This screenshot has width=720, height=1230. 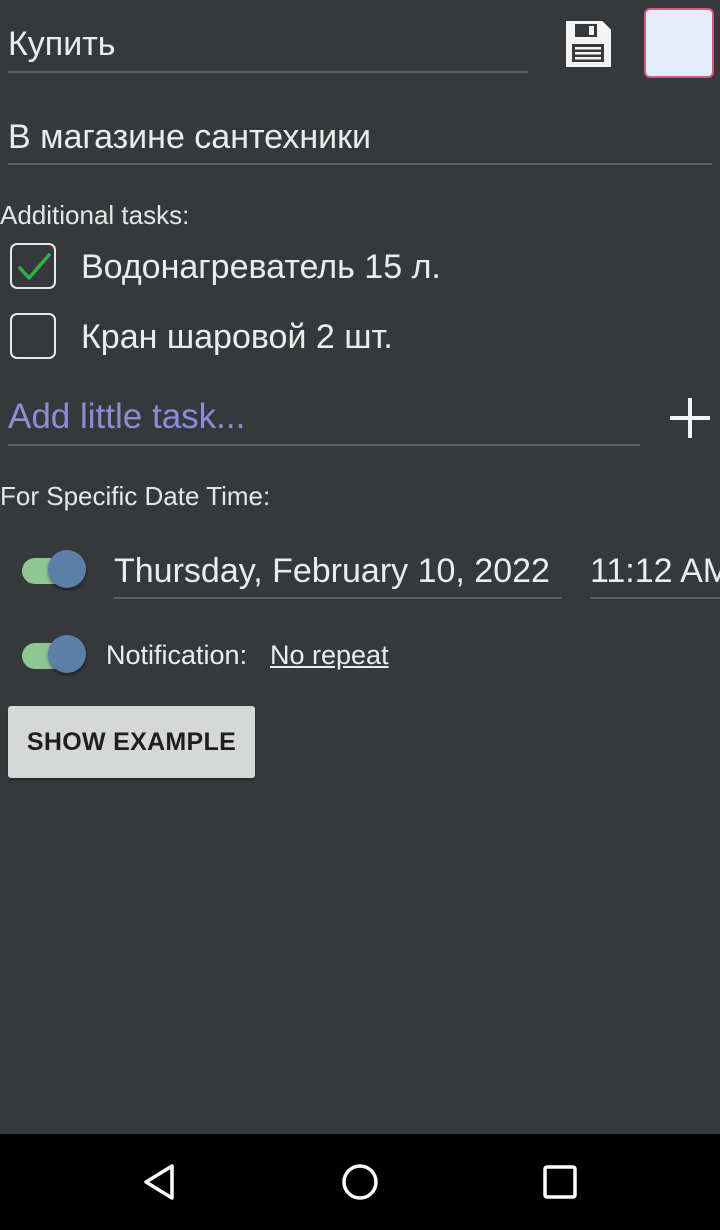 I want to click on task-label: Кран шаровой 2 шт., so click(x=237, y=337).